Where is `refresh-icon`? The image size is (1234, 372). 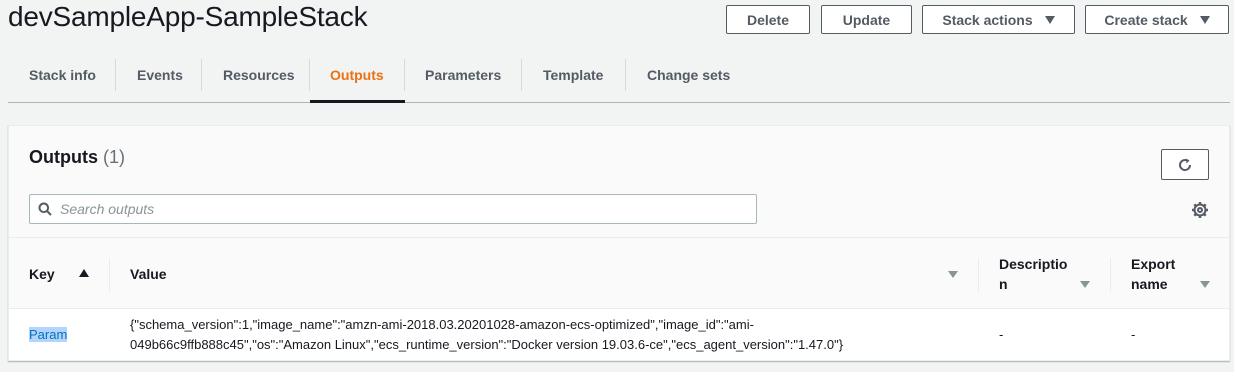 refresh-icon is located at coordinates (1185, 164).